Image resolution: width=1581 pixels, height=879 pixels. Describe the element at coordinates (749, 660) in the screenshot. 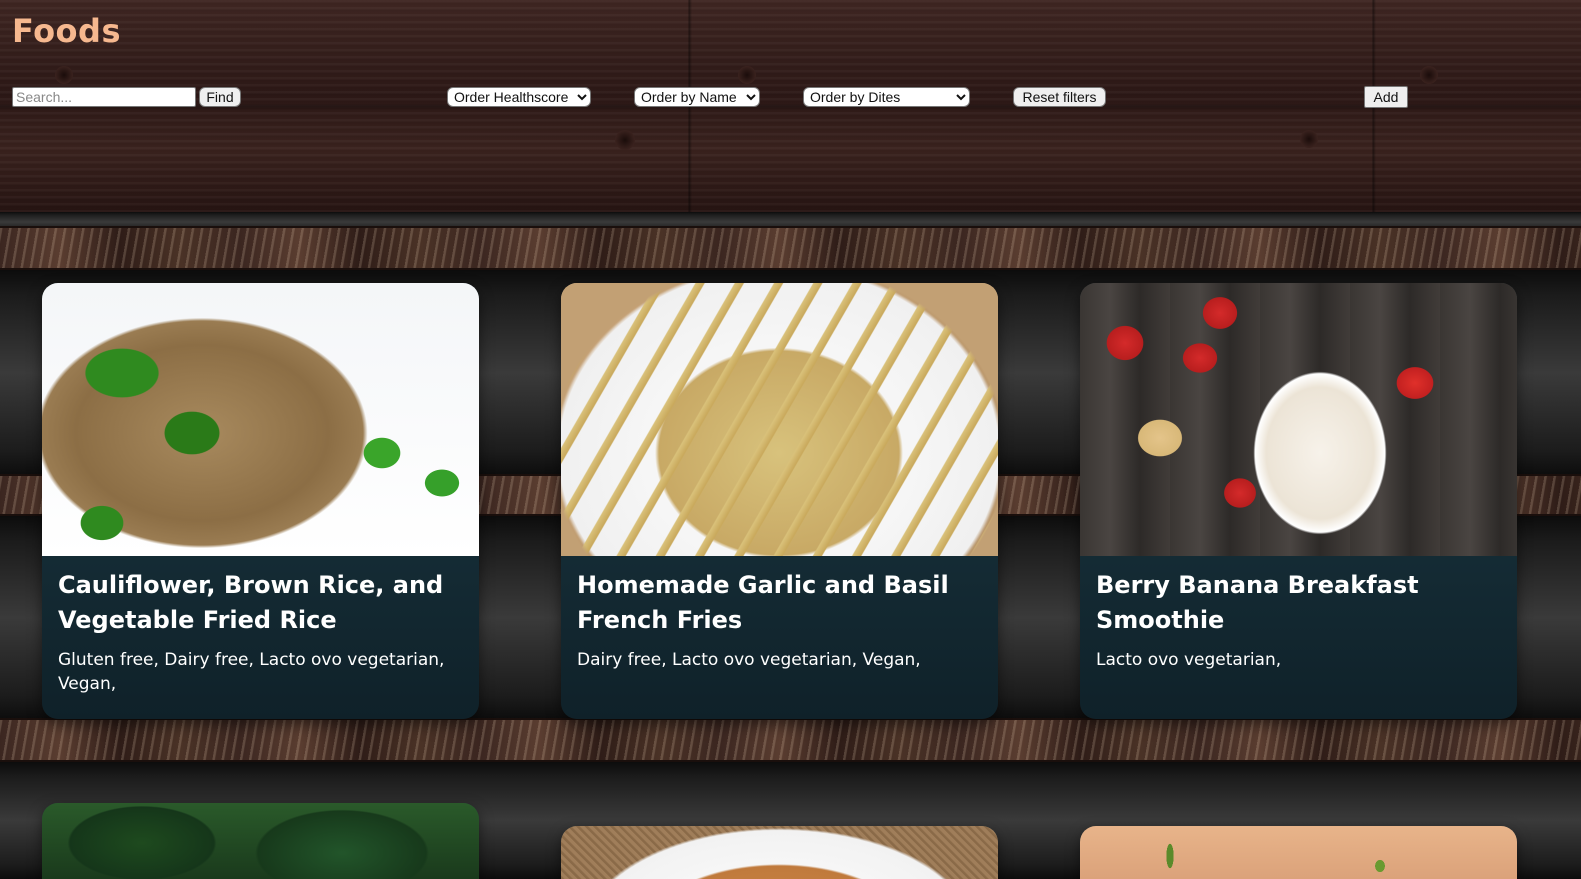

I see `recipe-diets: Dairy free, Lacto ovo vegetarian, Vegan,` at that location.